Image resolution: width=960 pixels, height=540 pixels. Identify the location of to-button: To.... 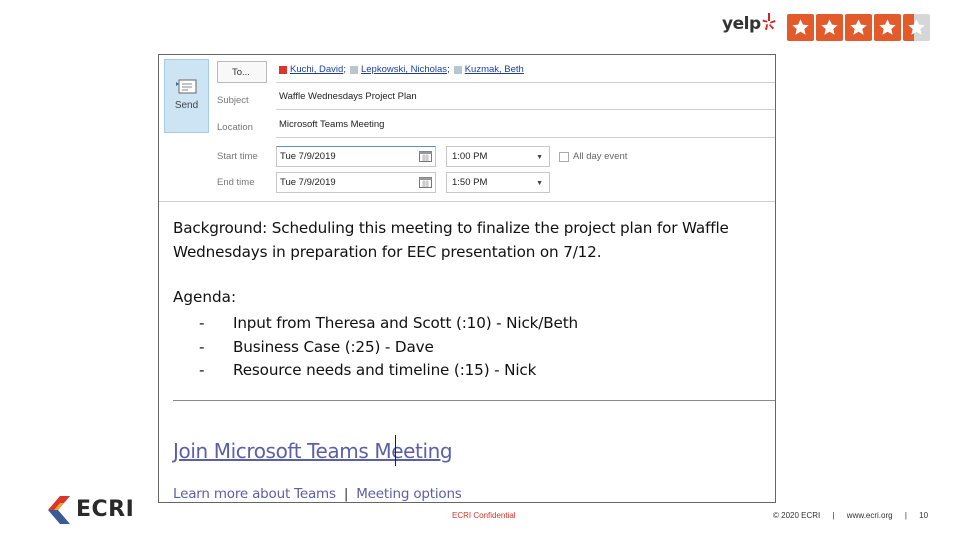
(242, 72).